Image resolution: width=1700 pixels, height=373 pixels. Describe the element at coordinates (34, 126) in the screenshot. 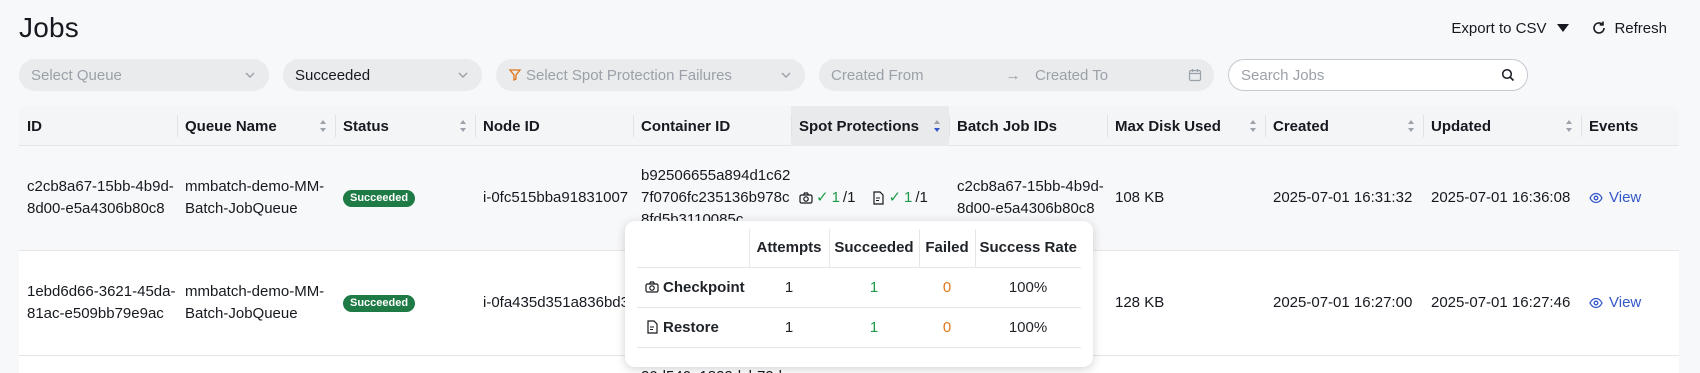

I see `col-id-label: ID` at that location.